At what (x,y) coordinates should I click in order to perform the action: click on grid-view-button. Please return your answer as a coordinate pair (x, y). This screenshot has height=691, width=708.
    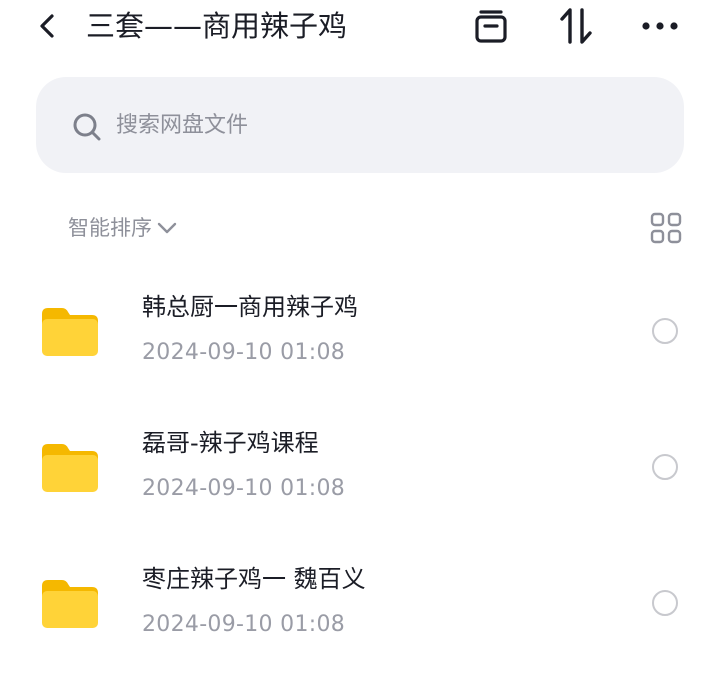
    Looking at the image, I should click on (666, 228).